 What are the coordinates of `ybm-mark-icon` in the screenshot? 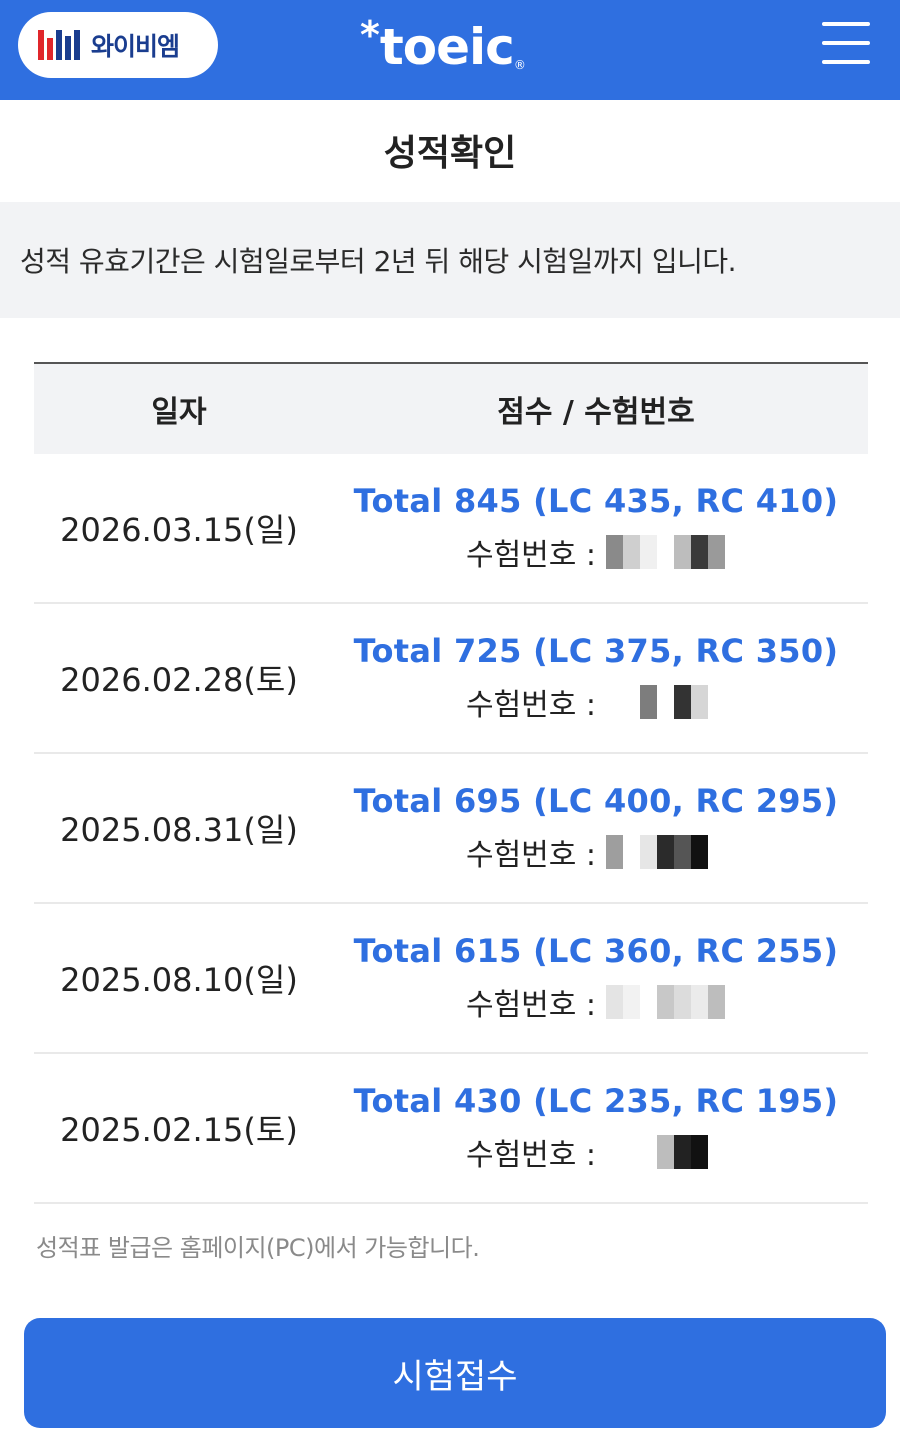 It's located at (60, 45).